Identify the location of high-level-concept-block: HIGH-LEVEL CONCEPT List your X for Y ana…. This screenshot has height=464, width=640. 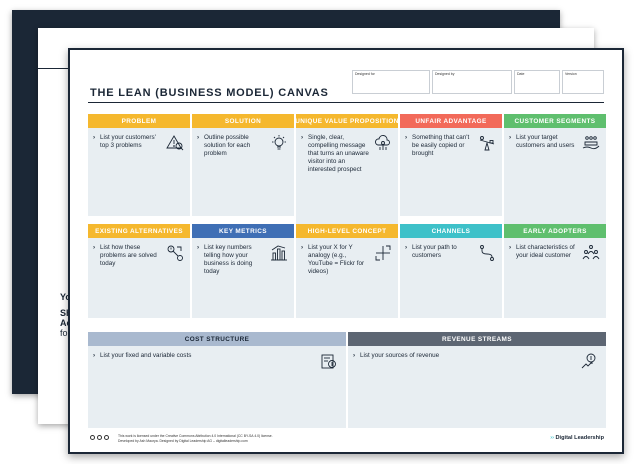
(347, 271).